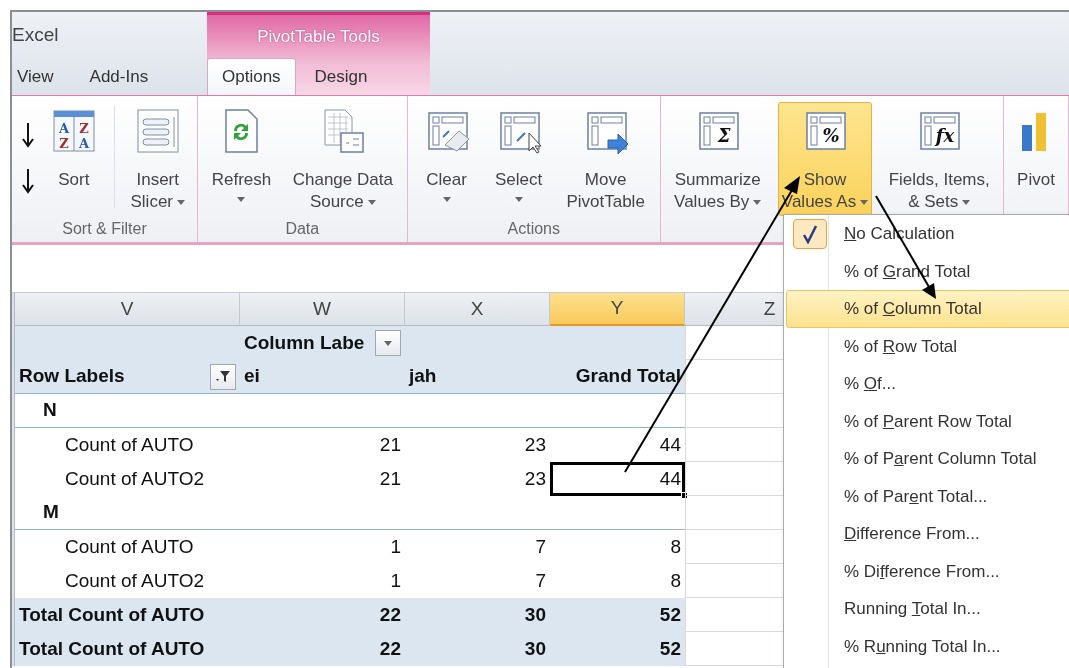 This screenshot has height=668, width=1069. What do you see at coordinates (49, 410) in the screenshot?
I see `row-label: N` at bounding box center [49, 410].